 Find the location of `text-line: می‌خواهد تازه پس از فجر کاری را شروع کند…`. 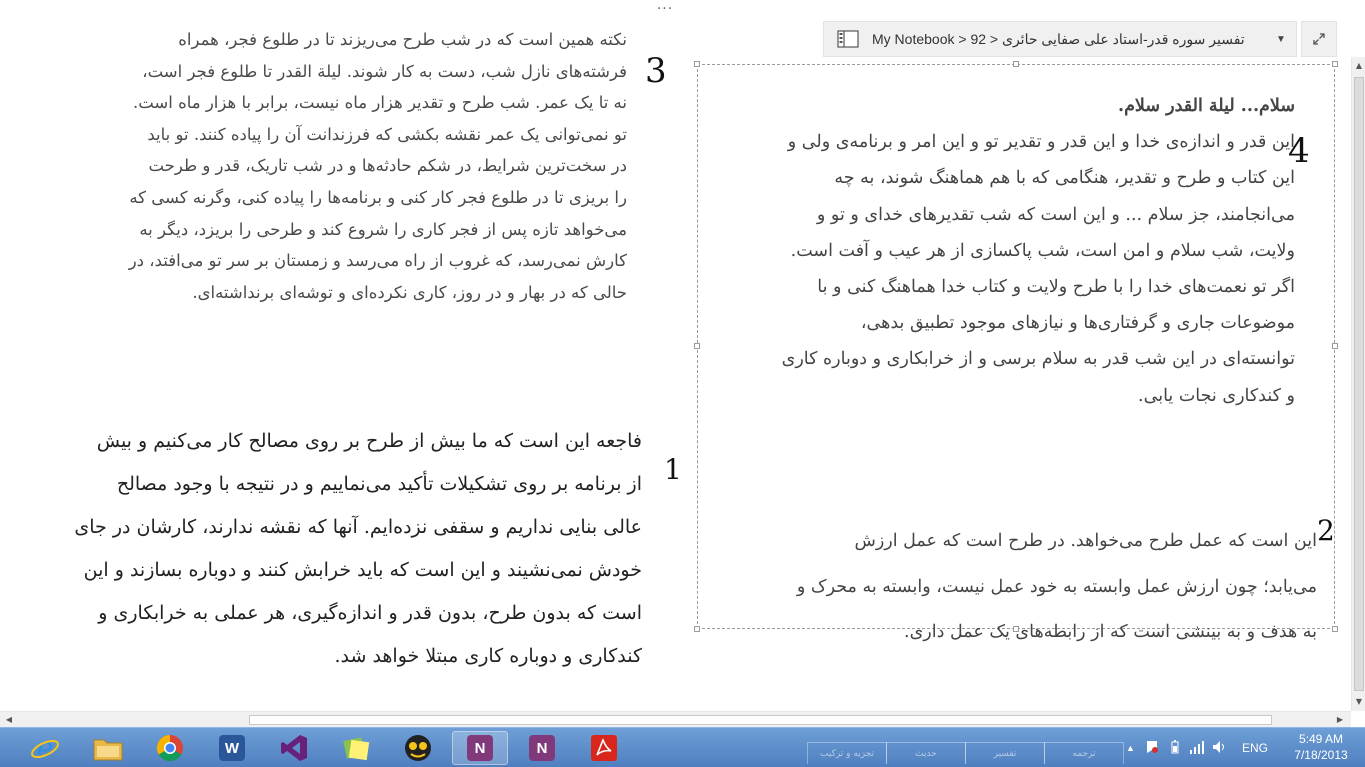

text-line: می‌خواهد تازه پس از فجر کاری را شروع کند… is located at coordinates (383, 229).